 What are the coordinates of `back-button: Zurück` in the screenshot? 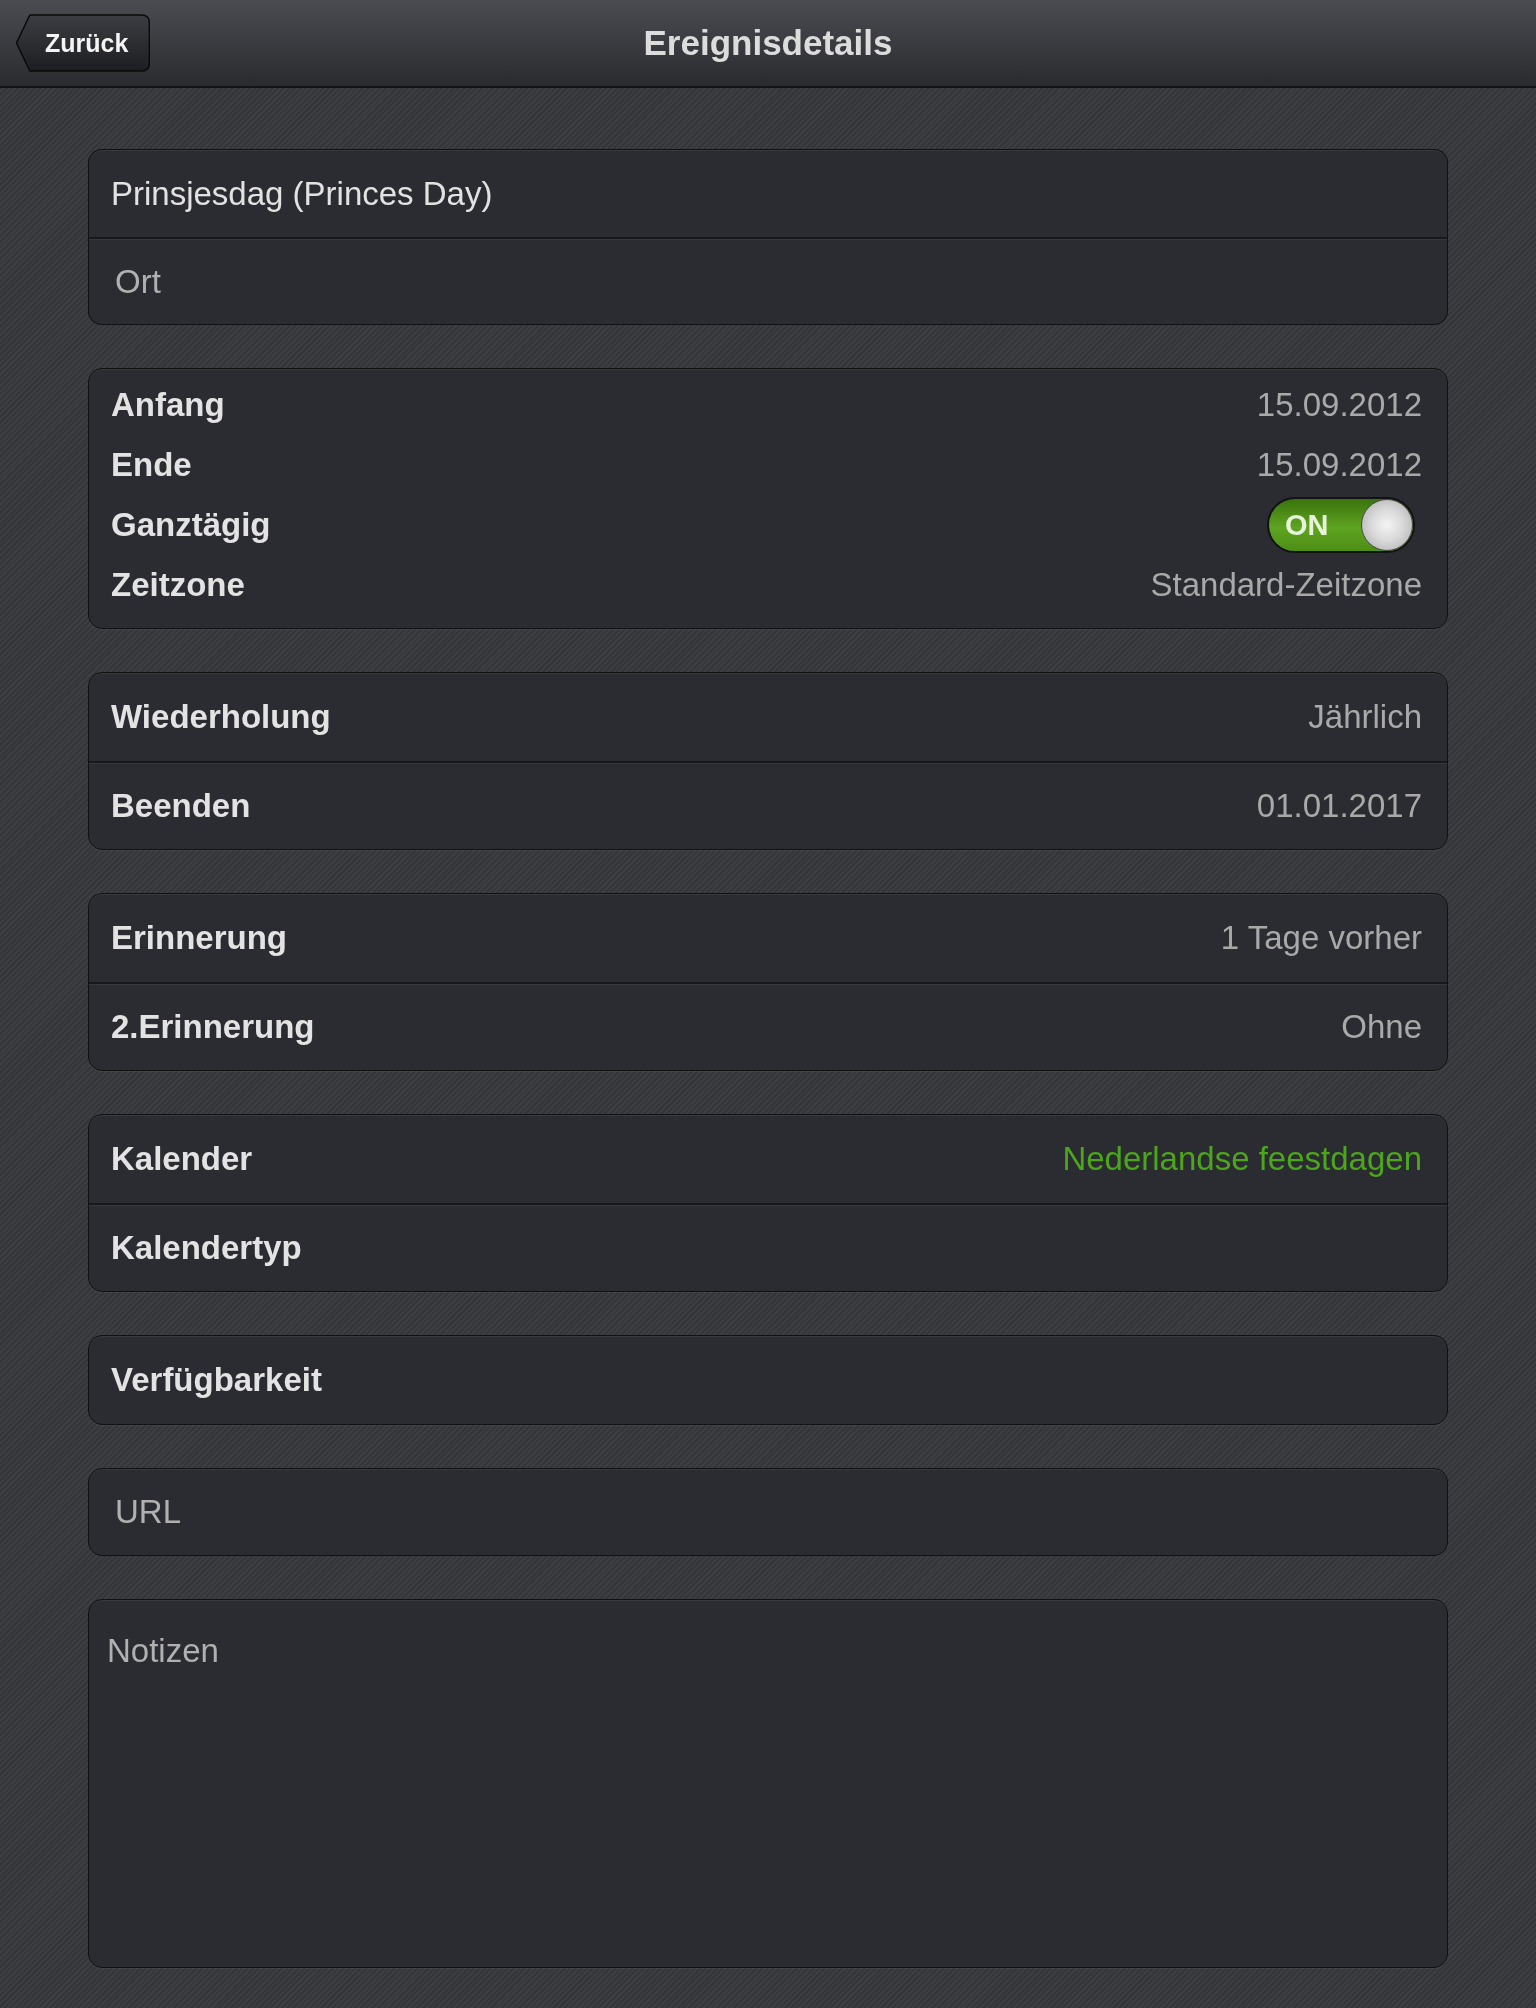 It's located at (83, 43).